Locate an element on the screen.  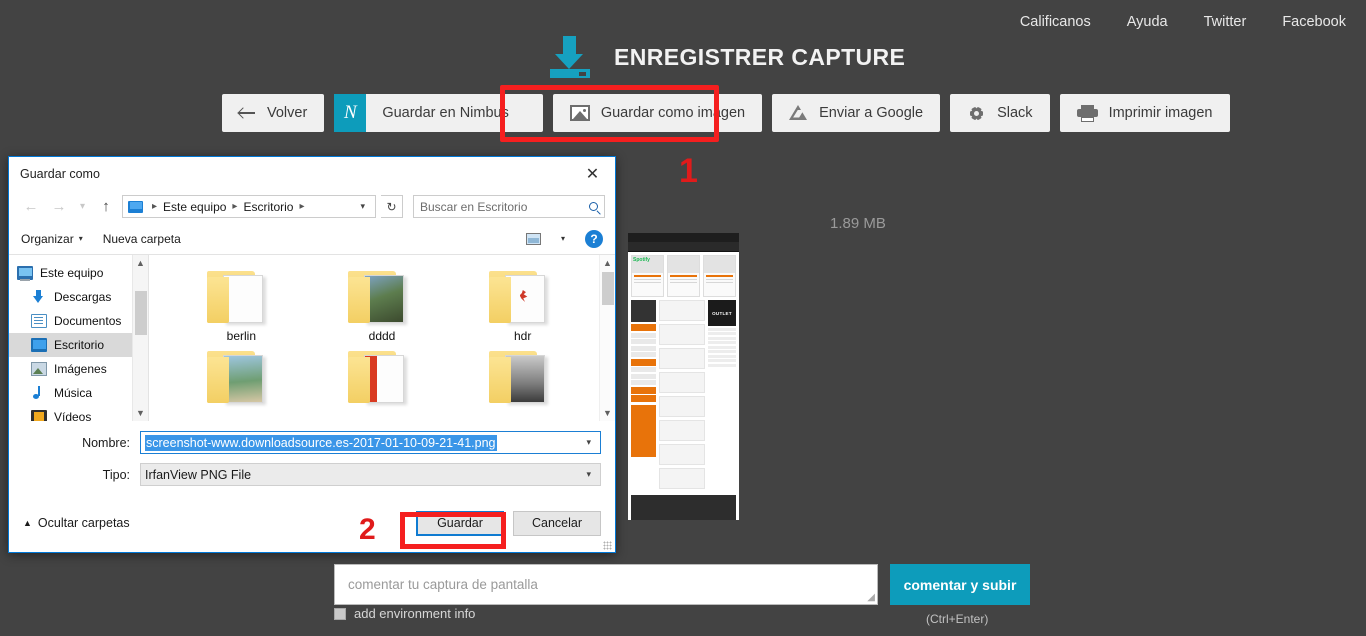
sidebar-scrollbar: ▲ ▼ is located at coordinates (140, 338).